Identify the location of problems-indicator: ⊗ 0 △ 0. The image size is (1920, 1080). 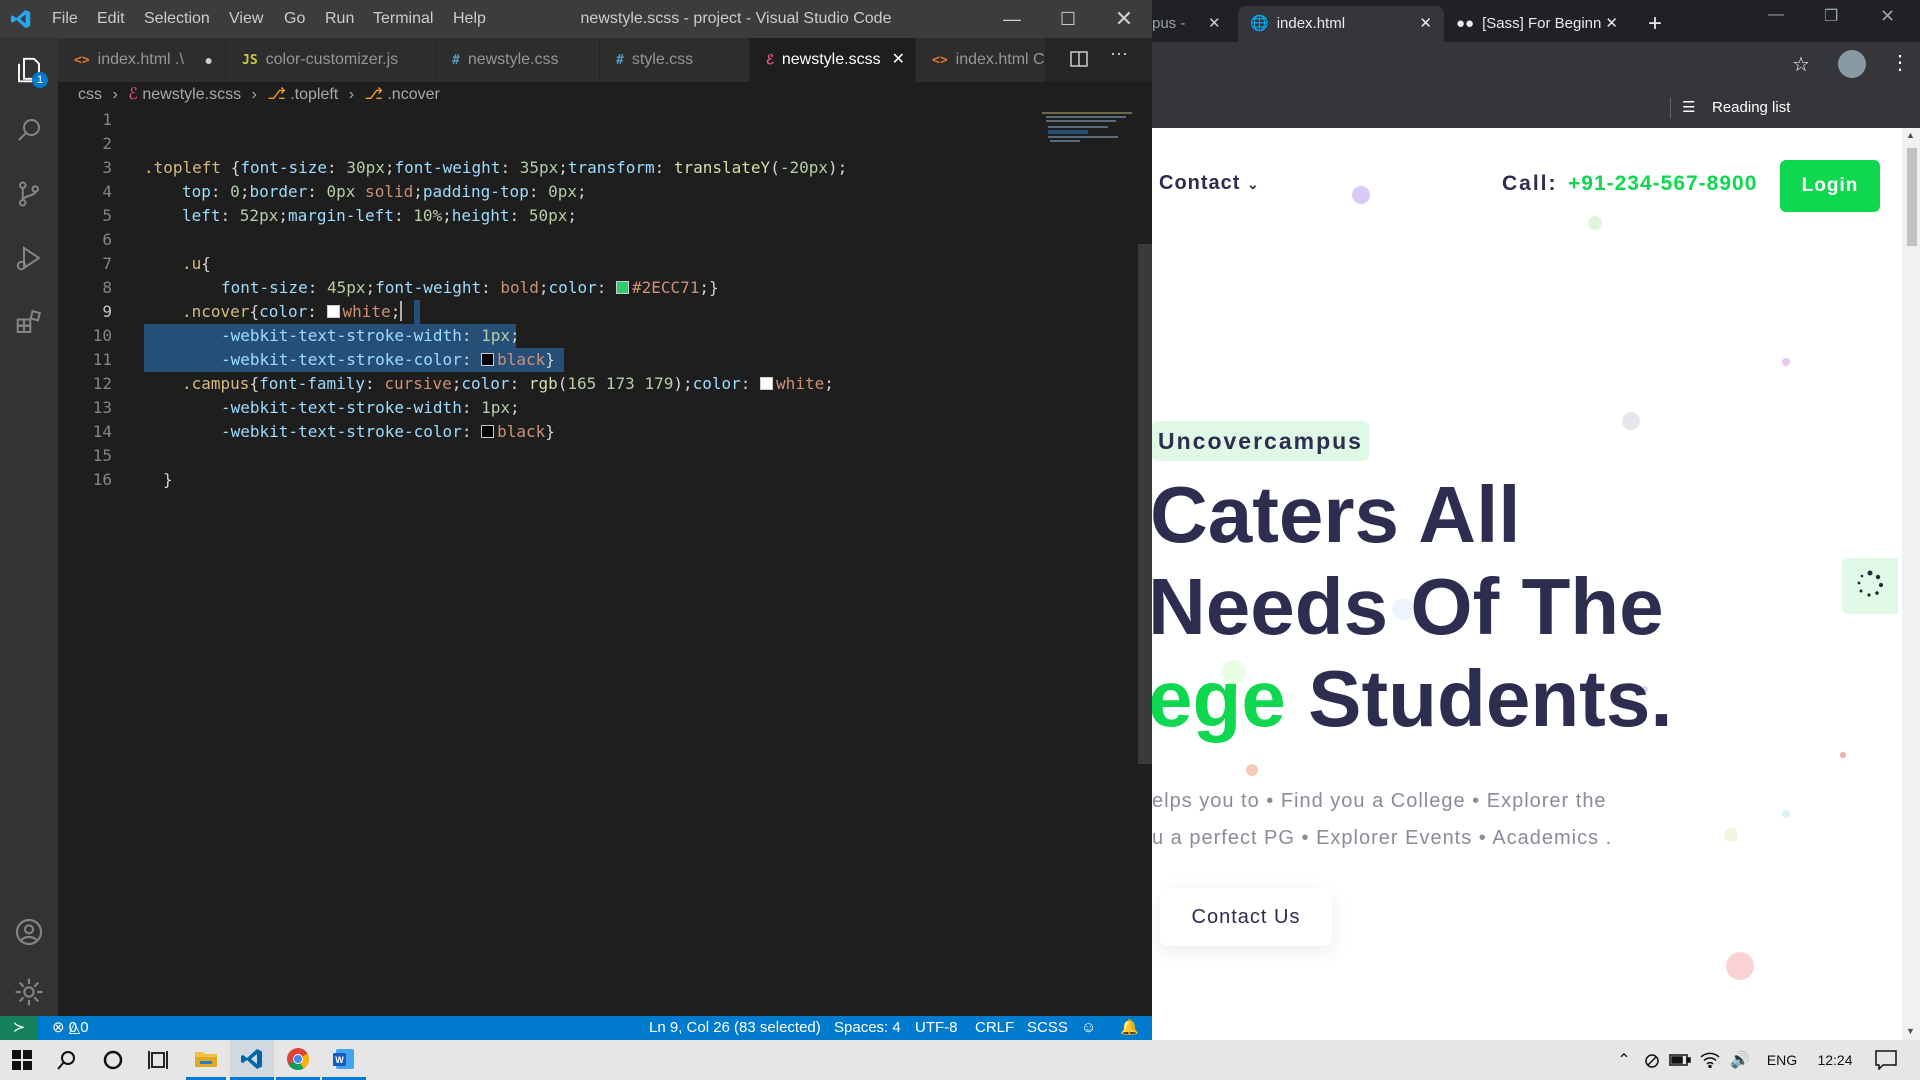
(70, 1028).